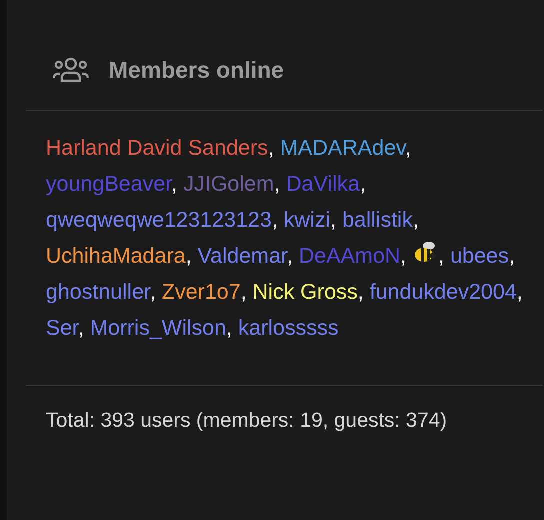 The width and height of the screenshot is (544, 520). Describe the element at coordinates (201, 292) in the screenshot. I see `member-link: Zver1o7` at that location.